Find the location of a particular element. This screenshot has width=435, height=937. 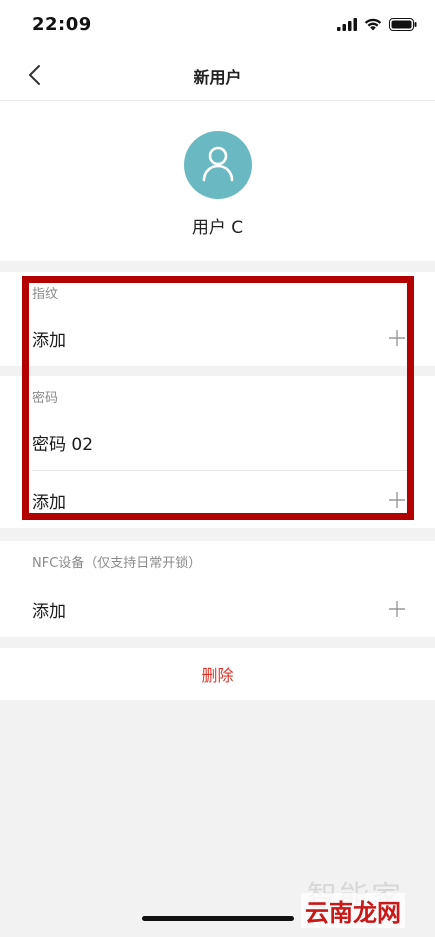

divider is located at coordinates (222, 470).